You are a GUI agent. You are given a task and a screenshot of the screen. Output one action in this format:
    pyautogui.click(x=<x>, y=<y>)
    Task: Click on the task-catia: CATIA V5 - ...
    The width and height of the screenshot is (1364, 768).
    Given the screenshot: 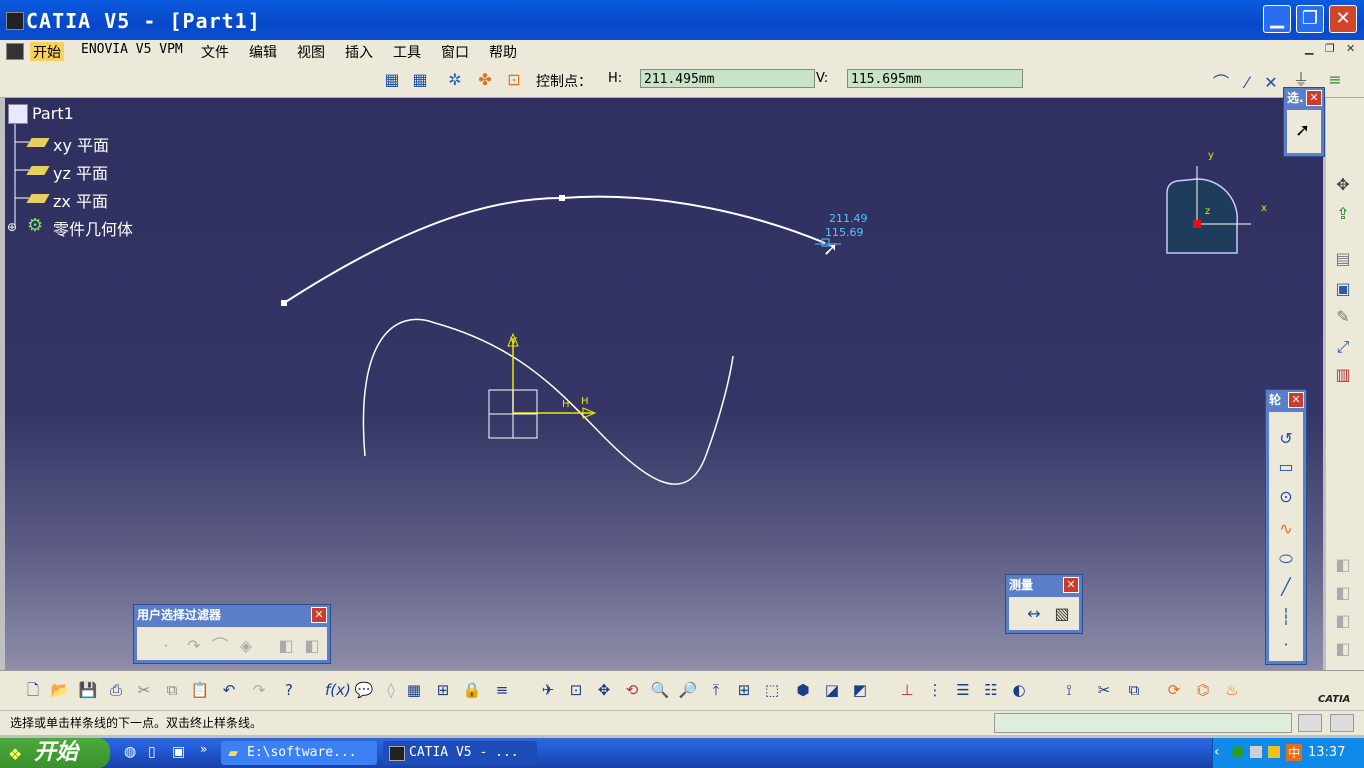 What is the action you would take?
    pyautogui.click(x=460, y=753)
    